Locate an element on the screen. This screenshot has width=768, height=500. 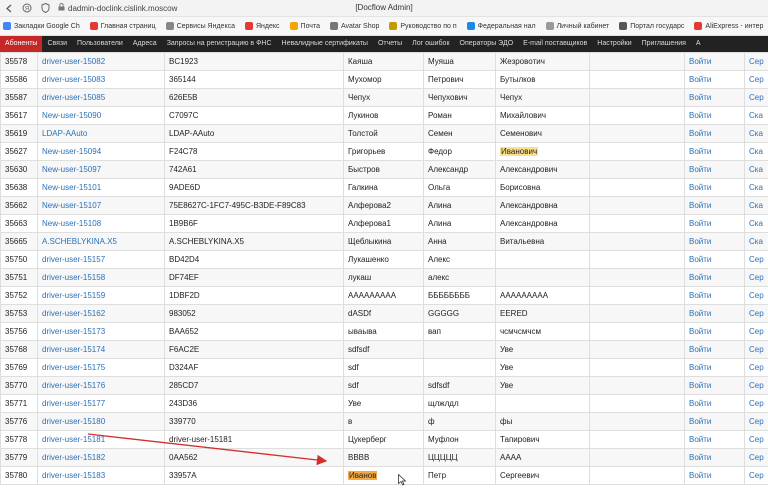
menu-item: Пользователи is located at coordinates (100, 44).